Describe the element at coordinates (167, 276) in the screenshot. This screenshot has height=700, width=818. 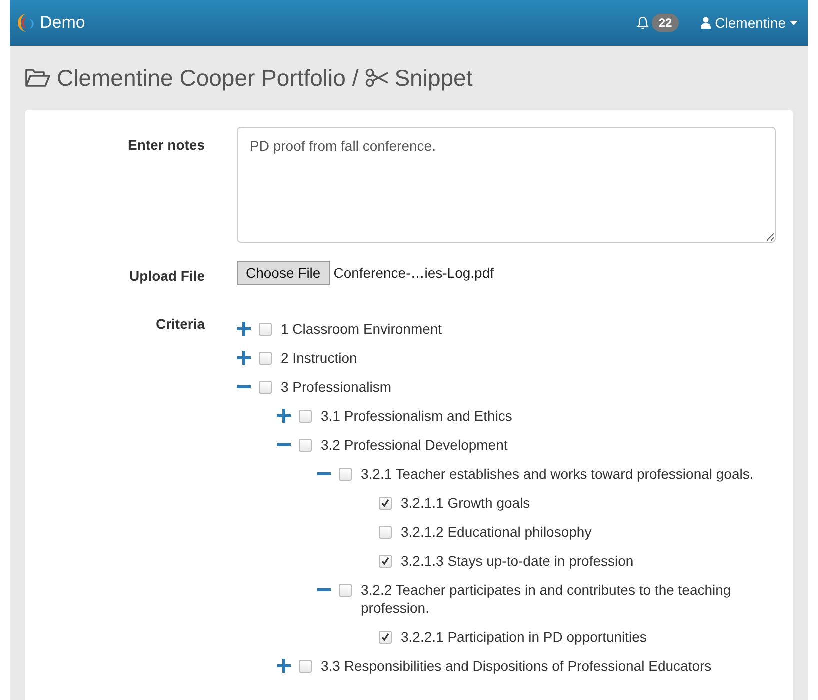
I see `field-label: Upload File` at that location.